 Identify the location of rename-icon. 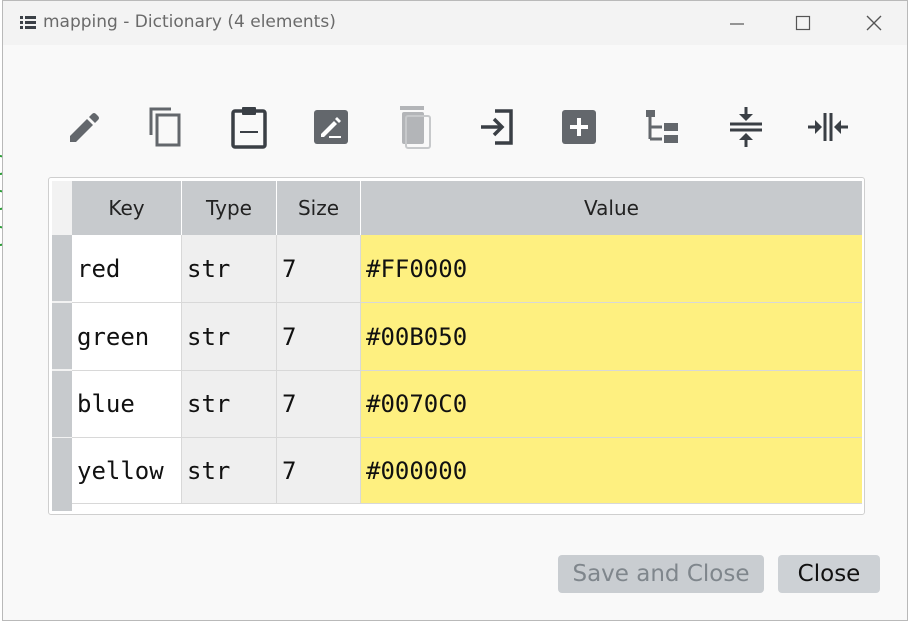
(331, 127).